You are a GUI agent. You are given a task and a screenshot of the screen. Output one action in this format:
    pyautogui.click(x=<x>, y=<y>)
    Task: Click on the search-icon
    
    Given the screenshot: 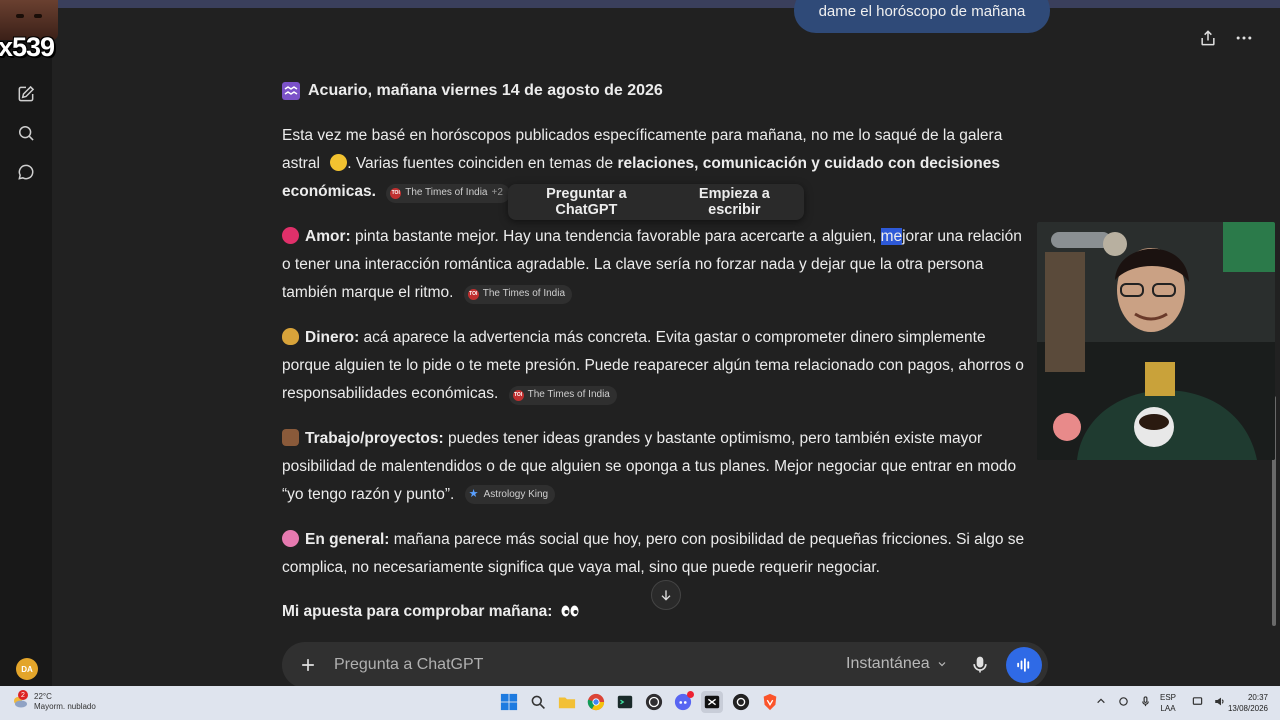 What is the action you would take?
    pyautogui.click(x=26, y=133)
    